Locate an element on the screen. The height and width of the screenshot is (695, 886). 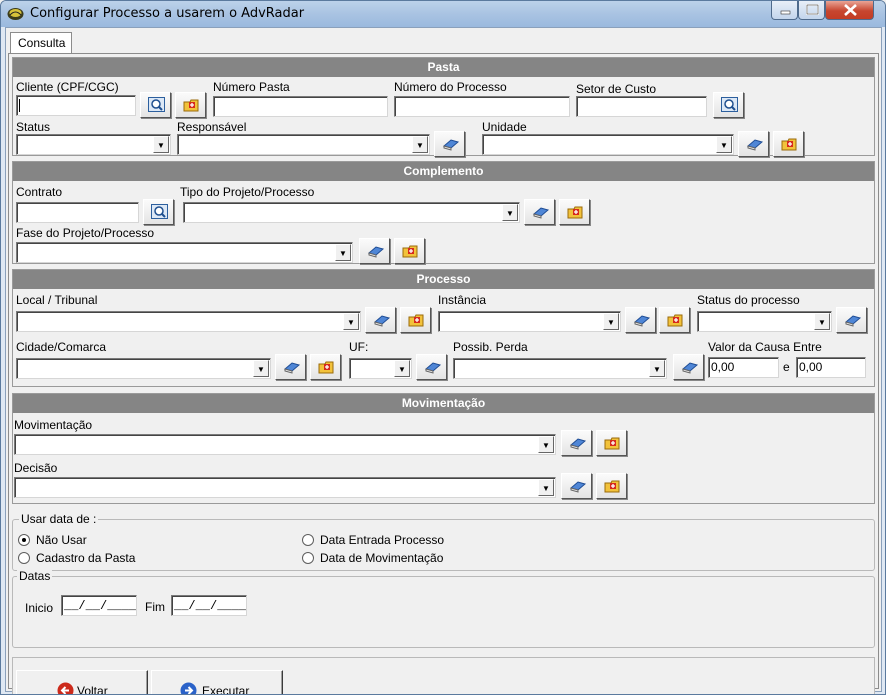
possib-perda-clear-button is located at coordinates (688, 367).